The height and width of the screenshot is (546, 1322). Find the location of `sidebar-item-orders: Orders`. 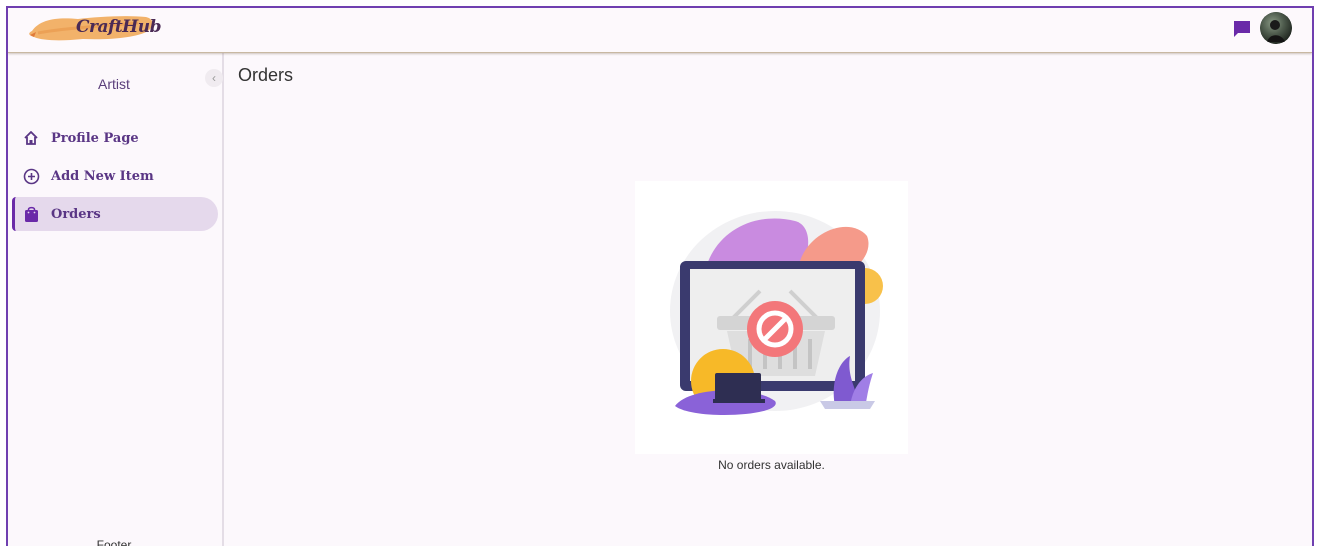

sidebar-item-orders: Orders is located at coordinates (115, 214).